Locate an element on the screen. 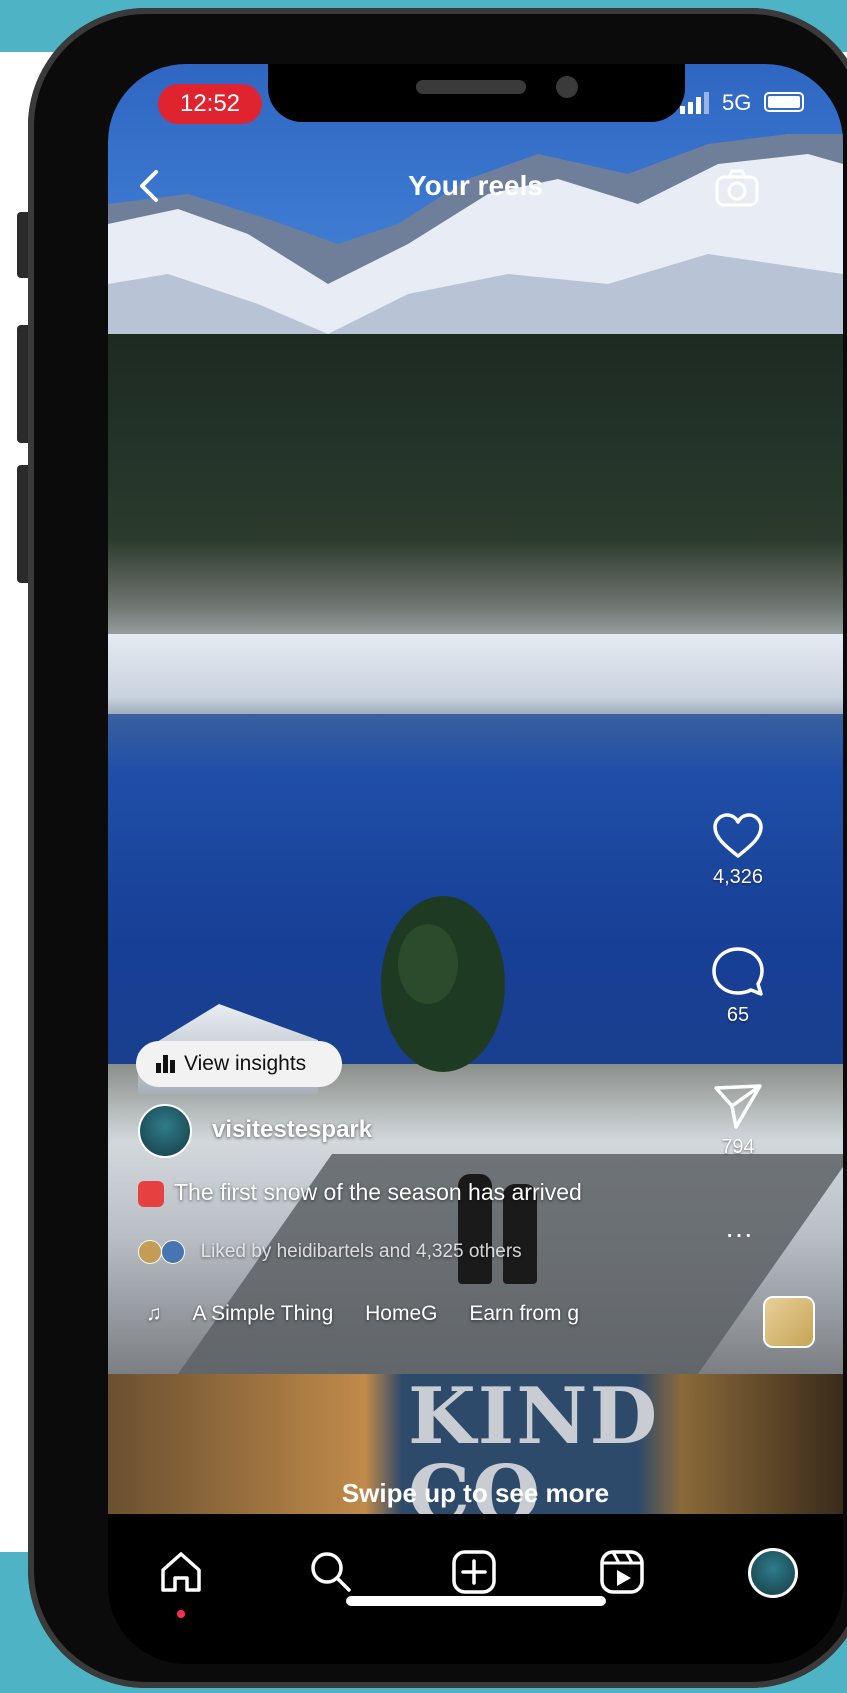  home-indicator is located at coordinates (476, 1601).